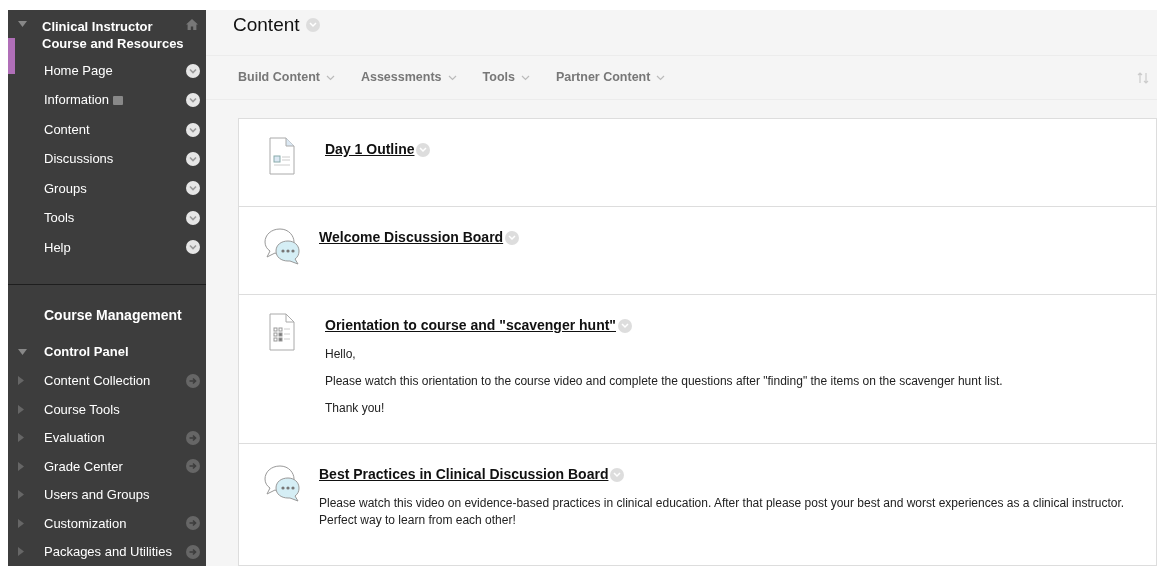 This screenshot has width=1157, height=566. I want to click on panel-title: Control Panel, so click(86, 352).